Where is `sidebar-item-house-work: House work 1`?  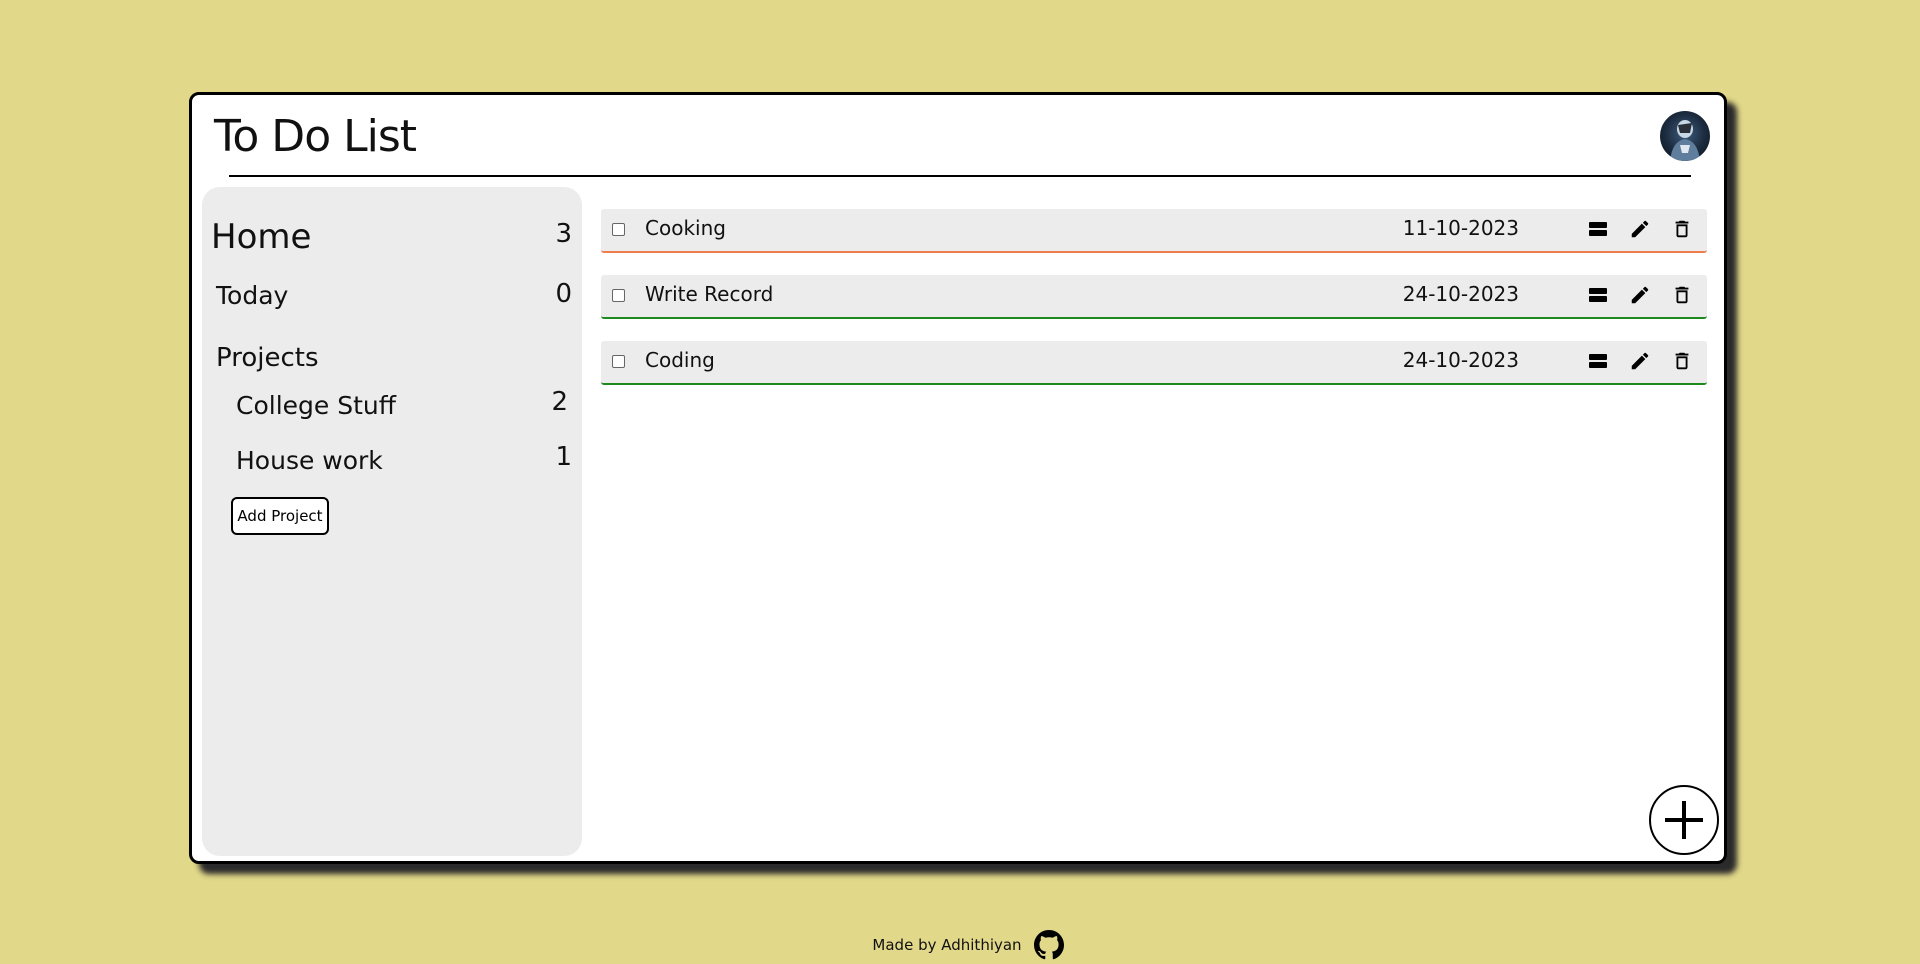
sidebar-item-house-work: House work 1 is located at coordinates (387, 462).